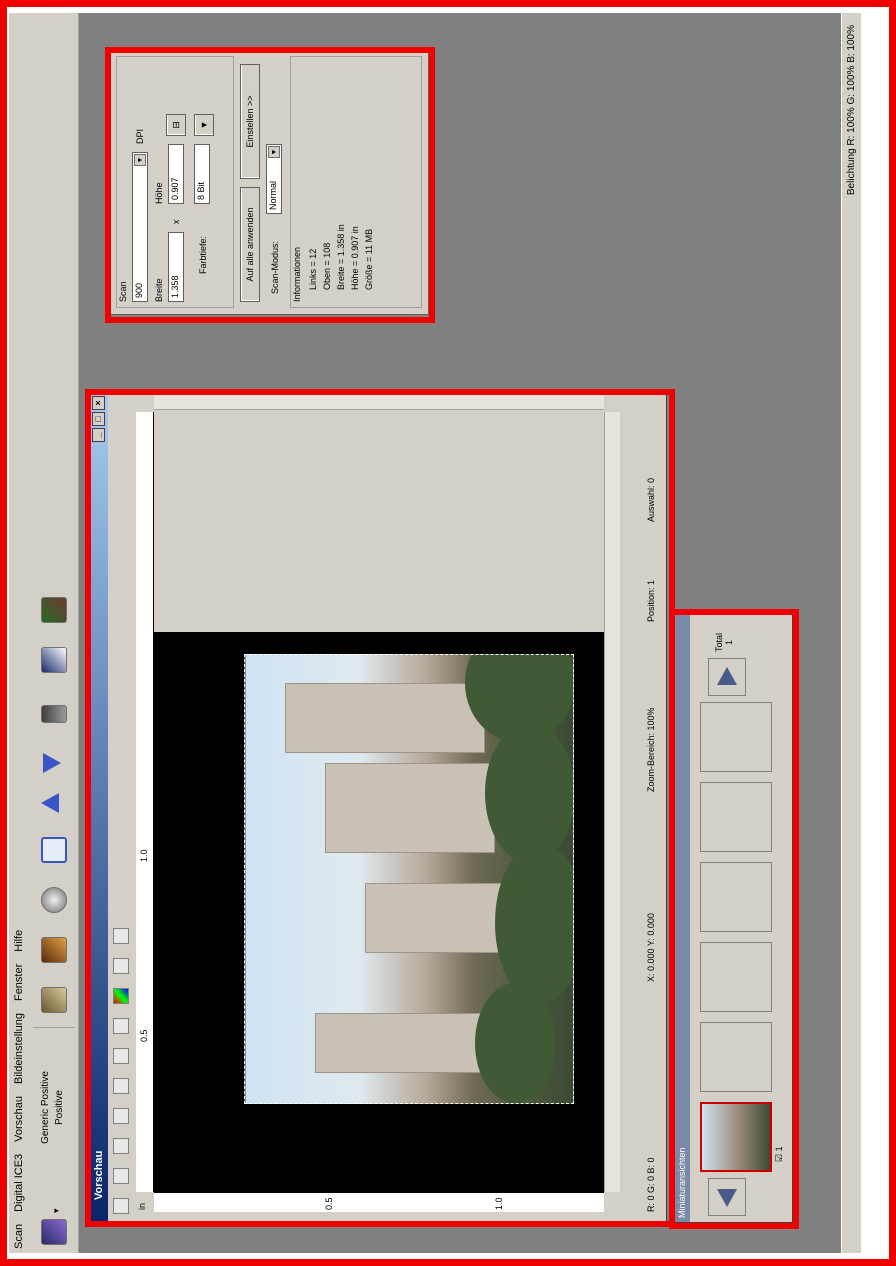  What do you see at coordinates (651, 749) in the screenshot?
I see `status-zoom: Zoom-Bereich: 100%` at bounding box center [651, 749].